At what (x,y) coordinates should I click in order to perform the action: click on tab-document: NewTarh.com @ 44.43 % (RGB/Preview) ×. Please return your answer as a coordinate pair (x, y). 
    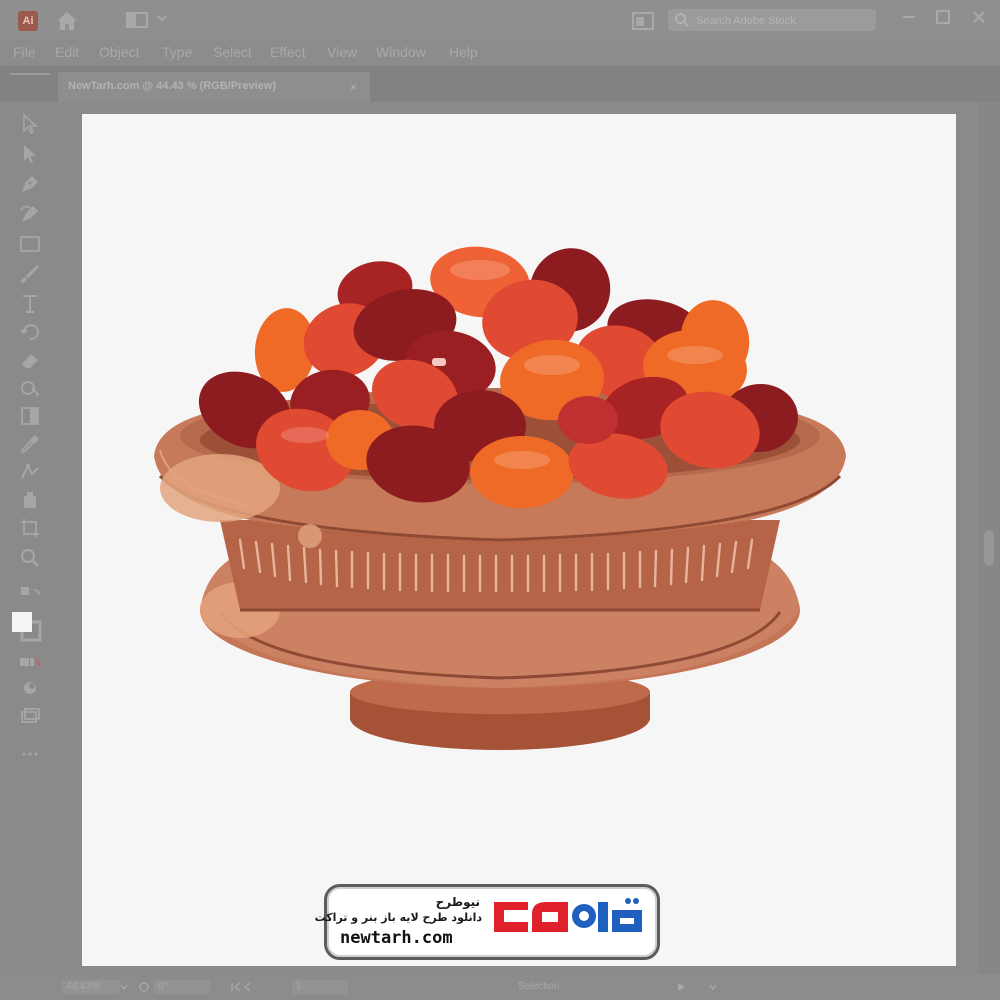
    Looking at the image, I should click on (214, 87).